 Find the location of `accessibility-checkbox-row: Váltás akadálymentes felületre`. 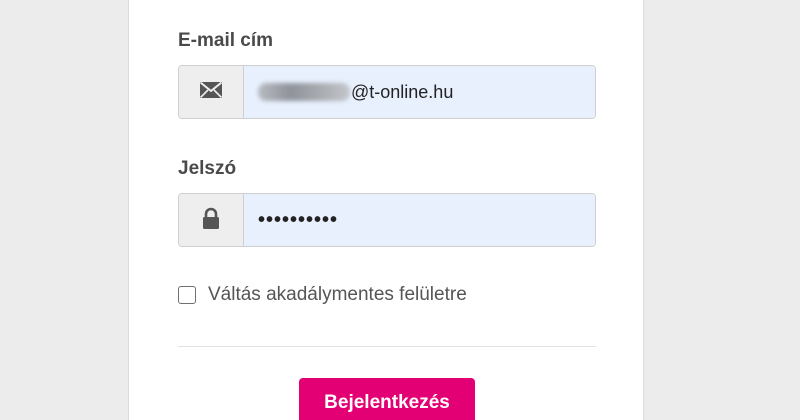

accessibility-checkbox-row: Váltás akadálymentes felületre is located at coordinates (322, 295).